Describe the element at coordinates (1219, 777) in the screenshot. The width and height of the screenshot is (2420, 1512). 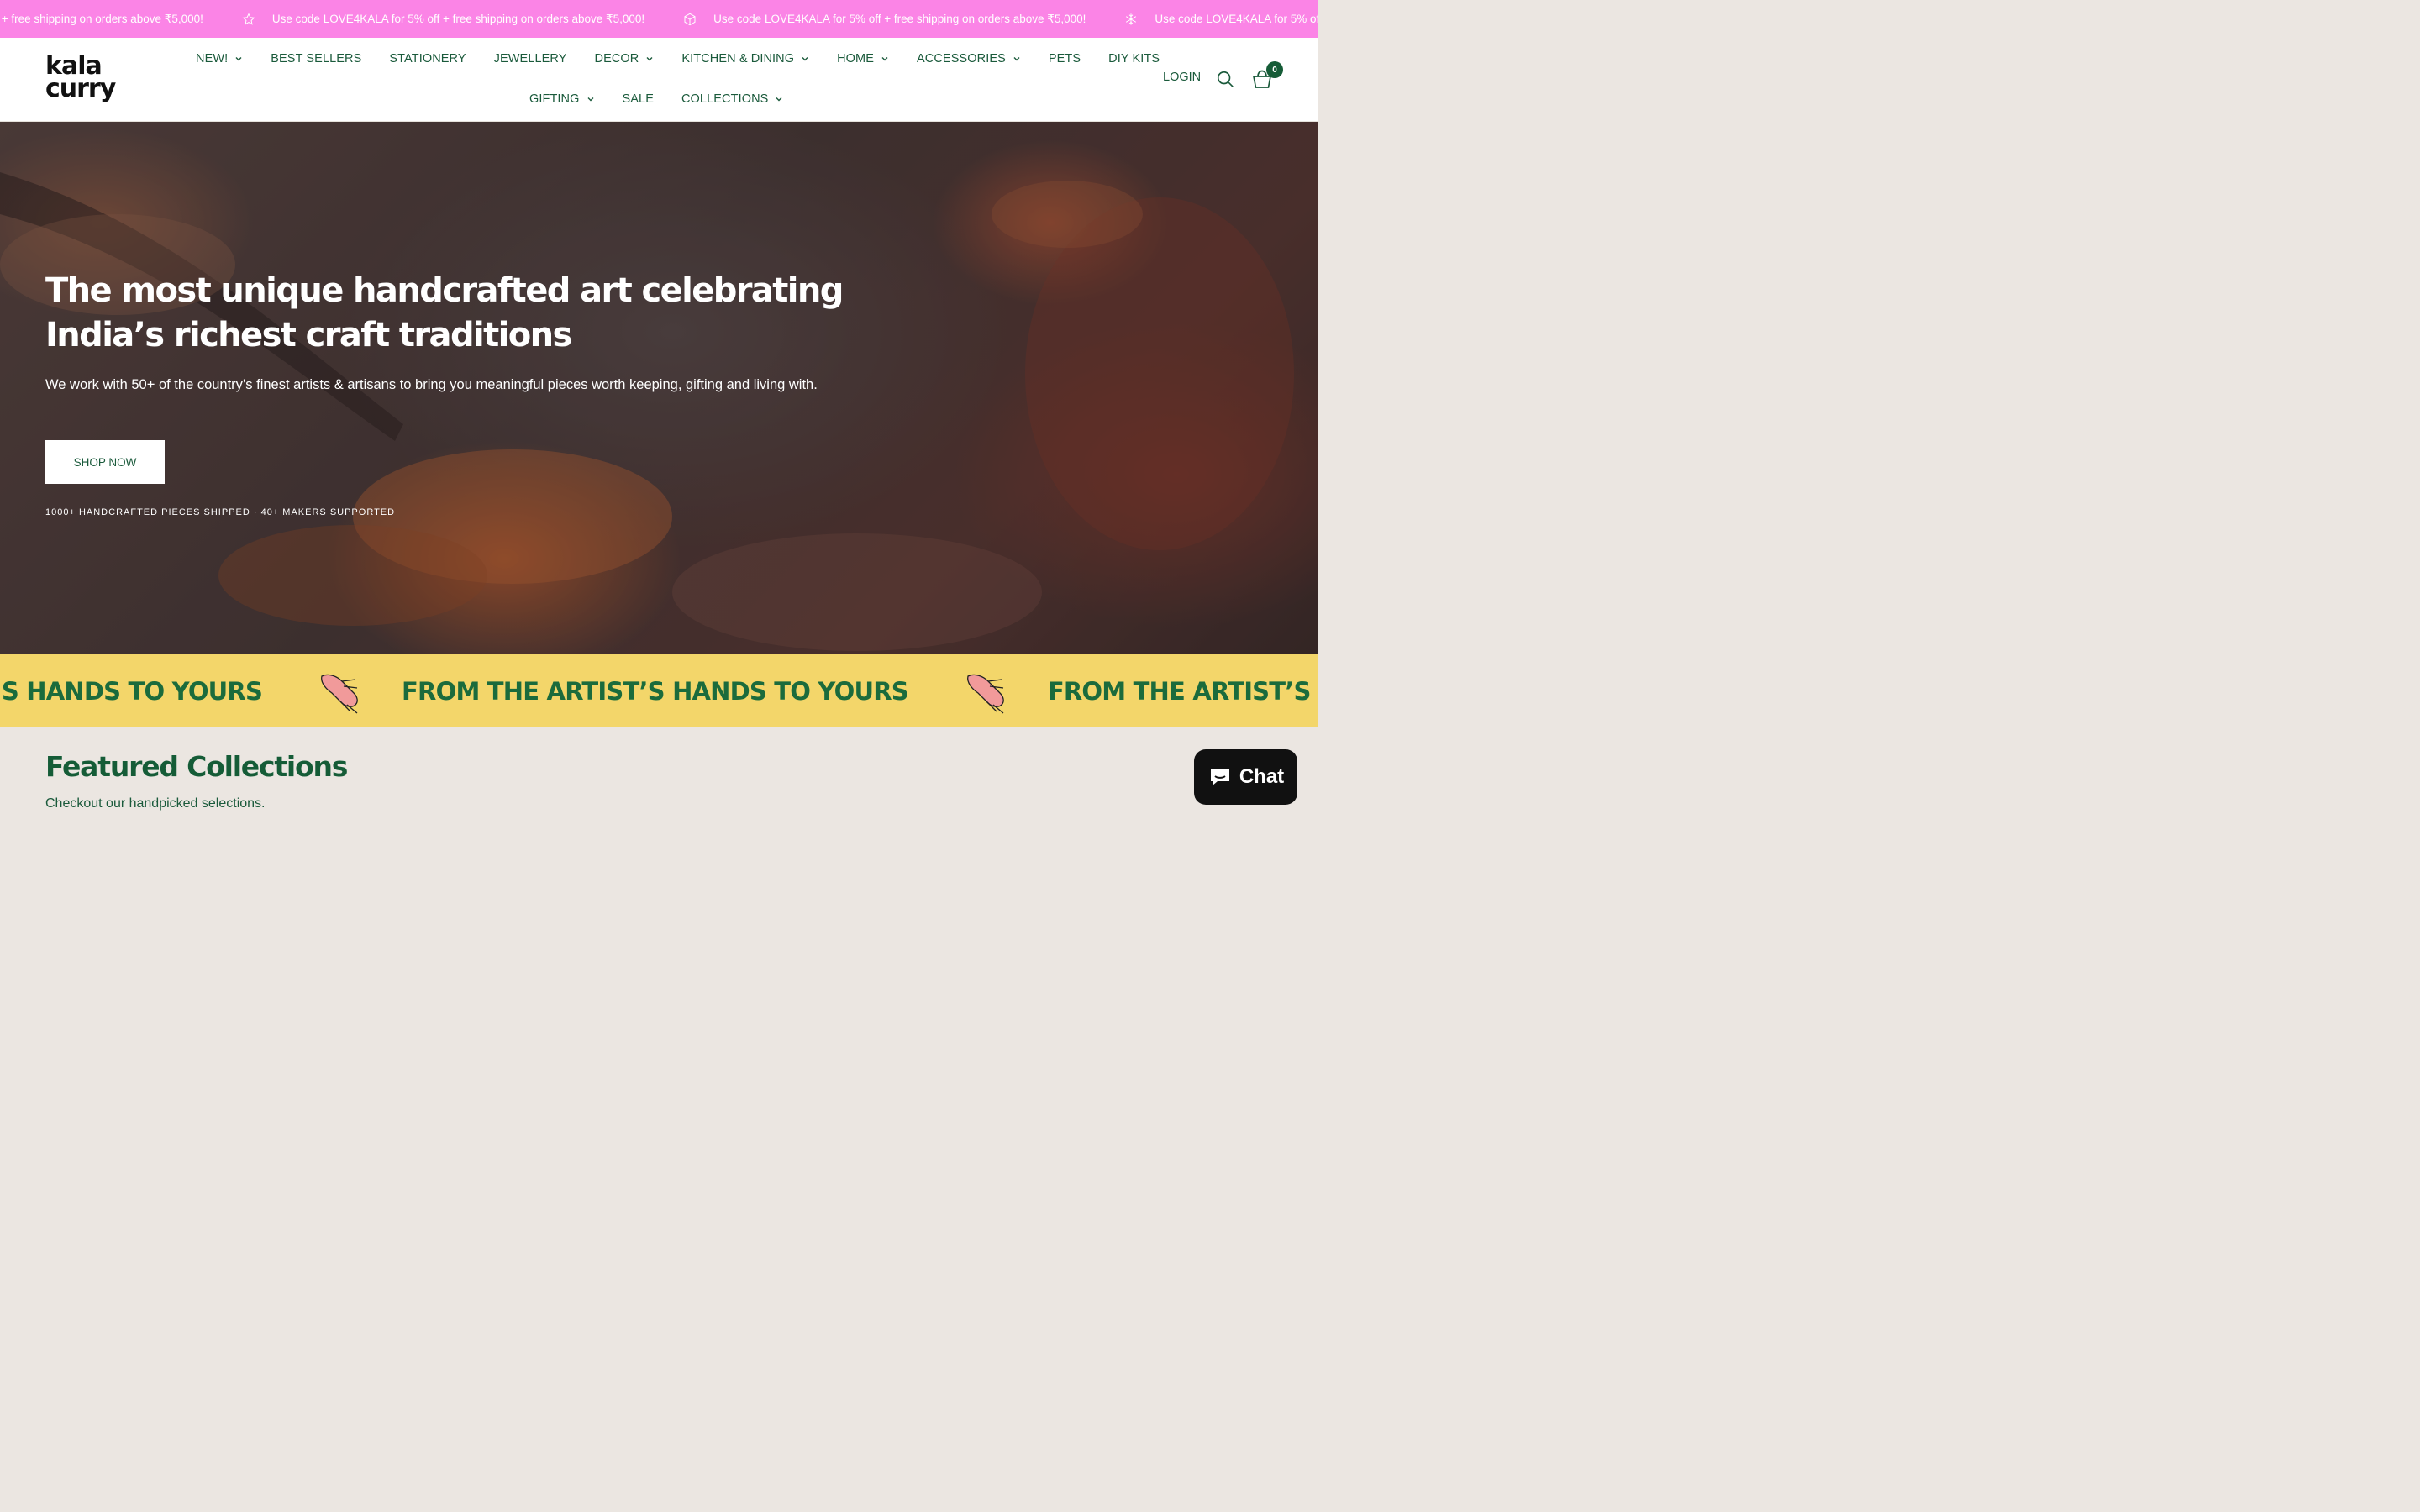
I see `chat-bubble-icon` at that location.